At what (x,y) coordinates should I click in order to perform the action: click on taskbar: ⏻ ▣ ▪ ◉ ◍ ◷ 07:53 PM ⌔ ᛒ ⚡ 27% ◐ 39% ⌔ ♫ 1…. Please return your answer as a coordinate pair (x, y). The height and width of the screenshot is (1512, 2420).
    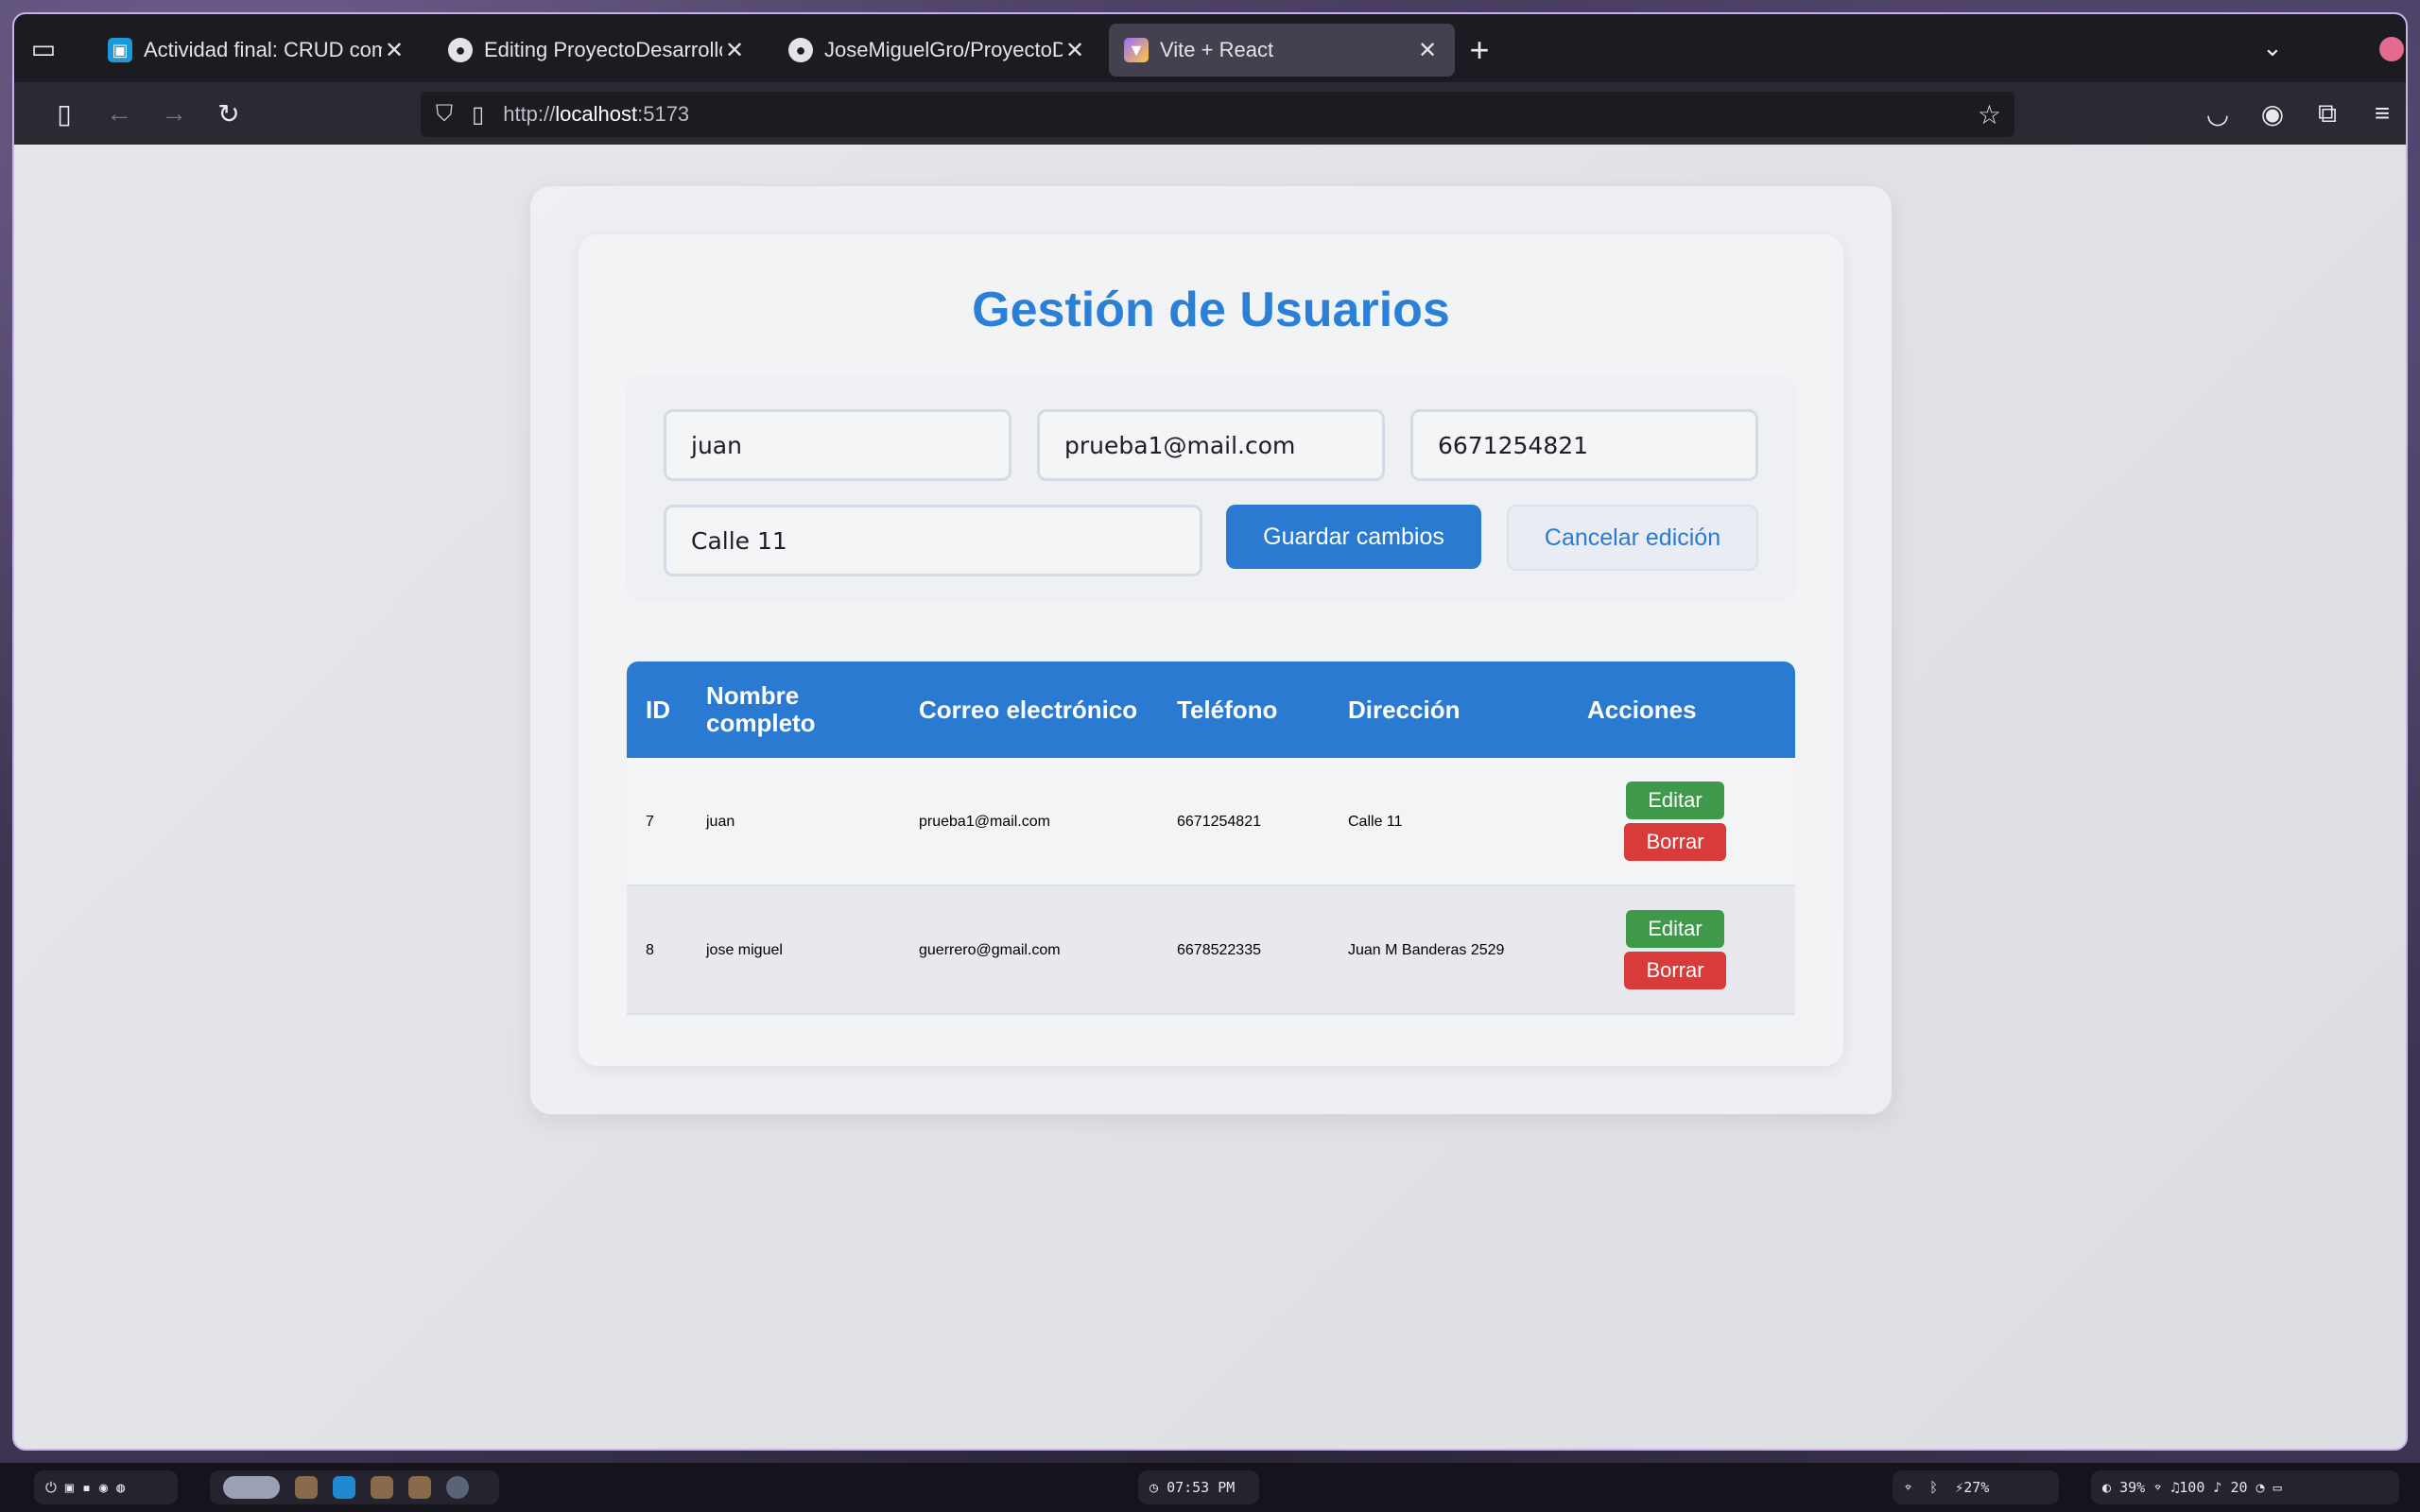
    Looking at the image, I should click on (1210, 1487).